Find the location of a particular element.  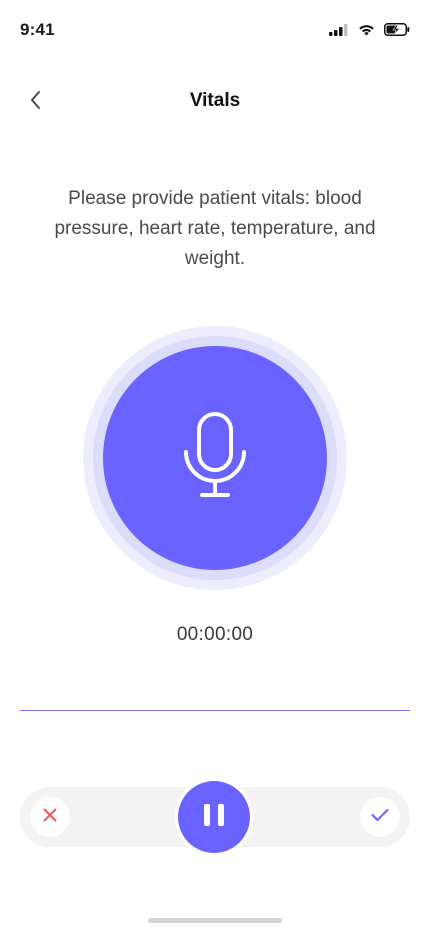

home-indicator is located at coordinates (215, 920).